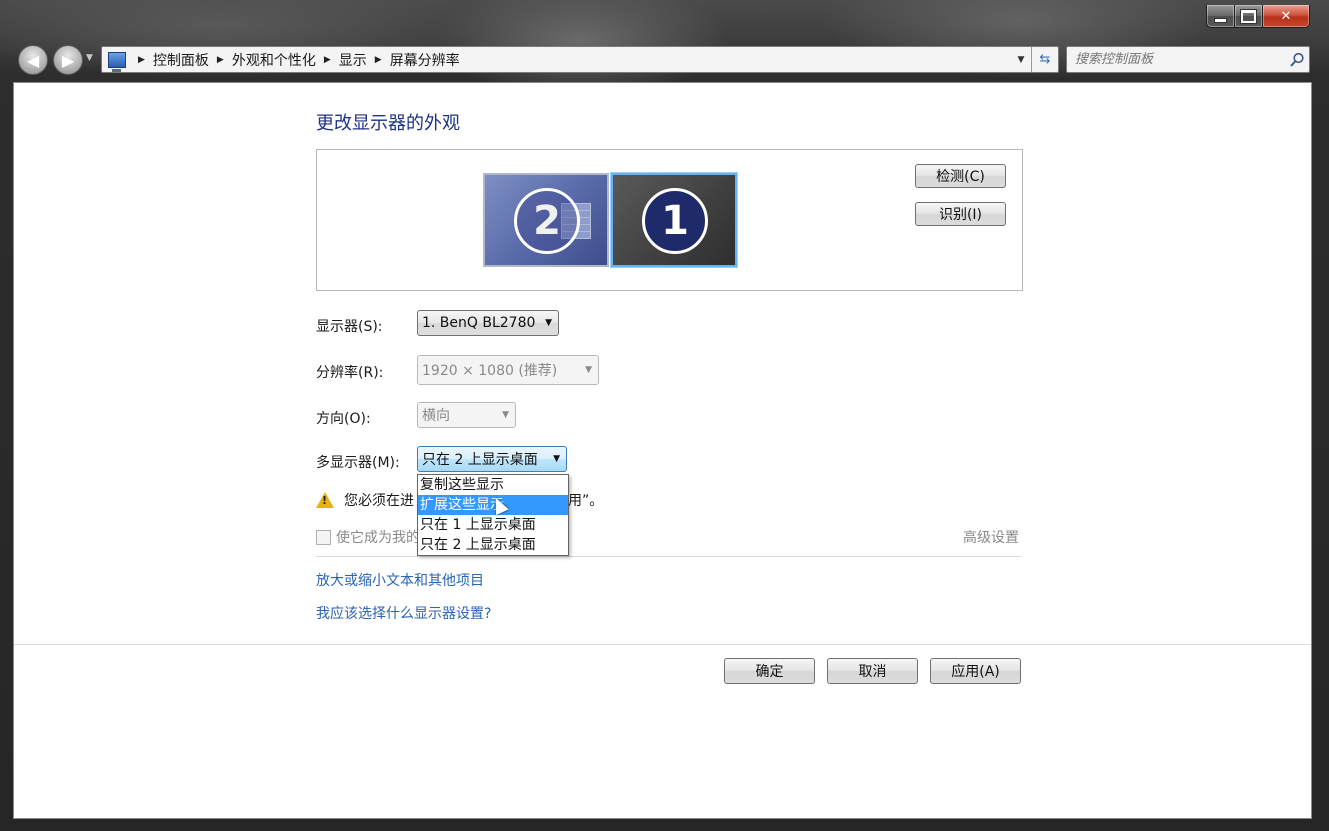  I want to click on control-panel-icon, so click(117, 61).